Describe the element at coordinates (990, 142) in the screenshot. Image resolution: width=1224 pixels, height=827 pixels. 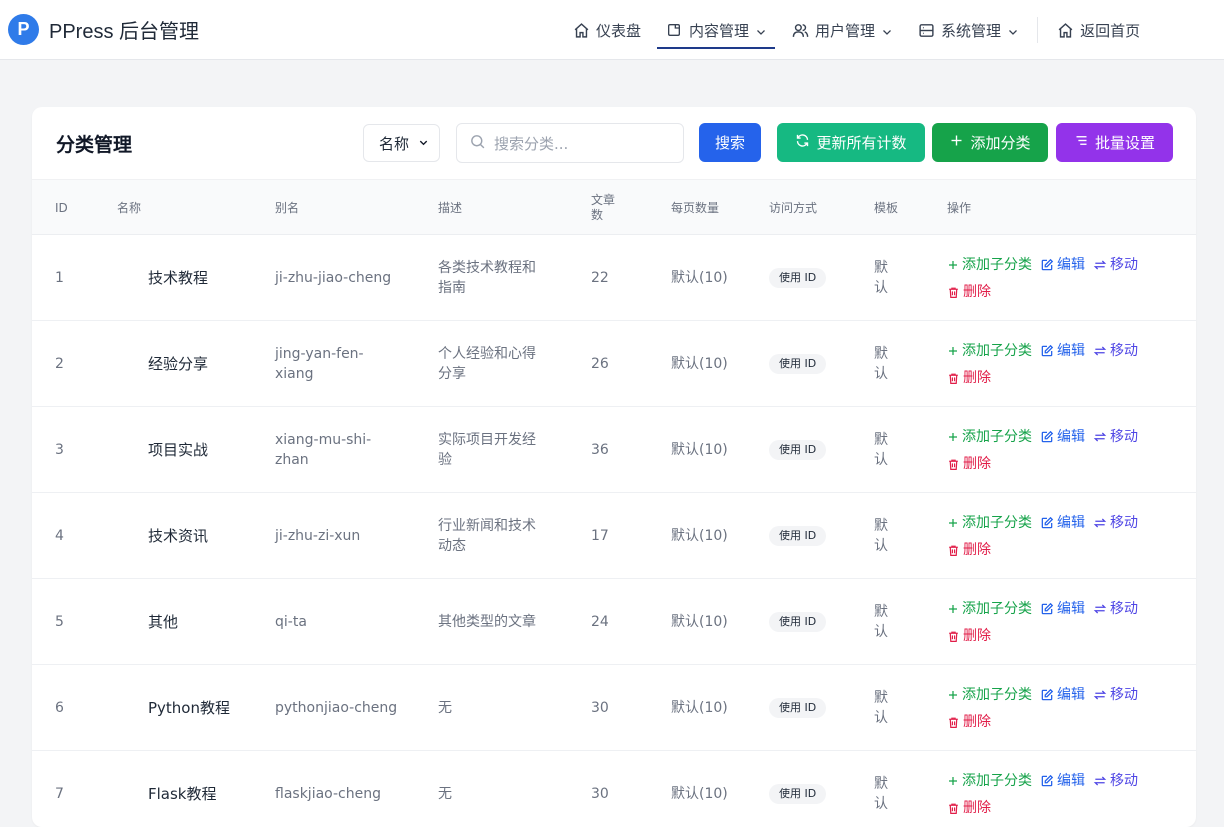
I see `add-category-button: 添加分类` at that location.